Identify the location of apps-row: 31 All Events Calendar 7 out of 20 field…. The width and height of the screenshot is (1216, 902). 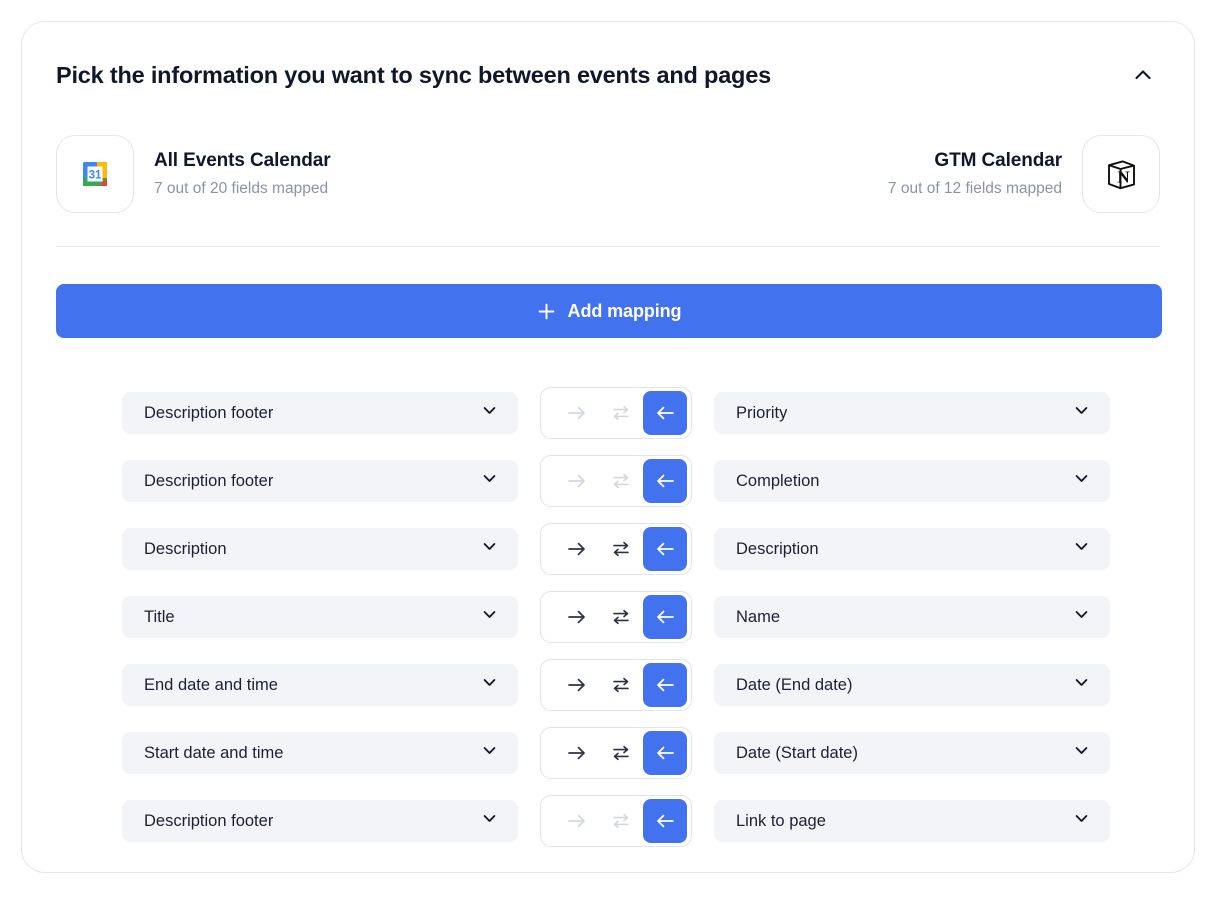
(608, 174).